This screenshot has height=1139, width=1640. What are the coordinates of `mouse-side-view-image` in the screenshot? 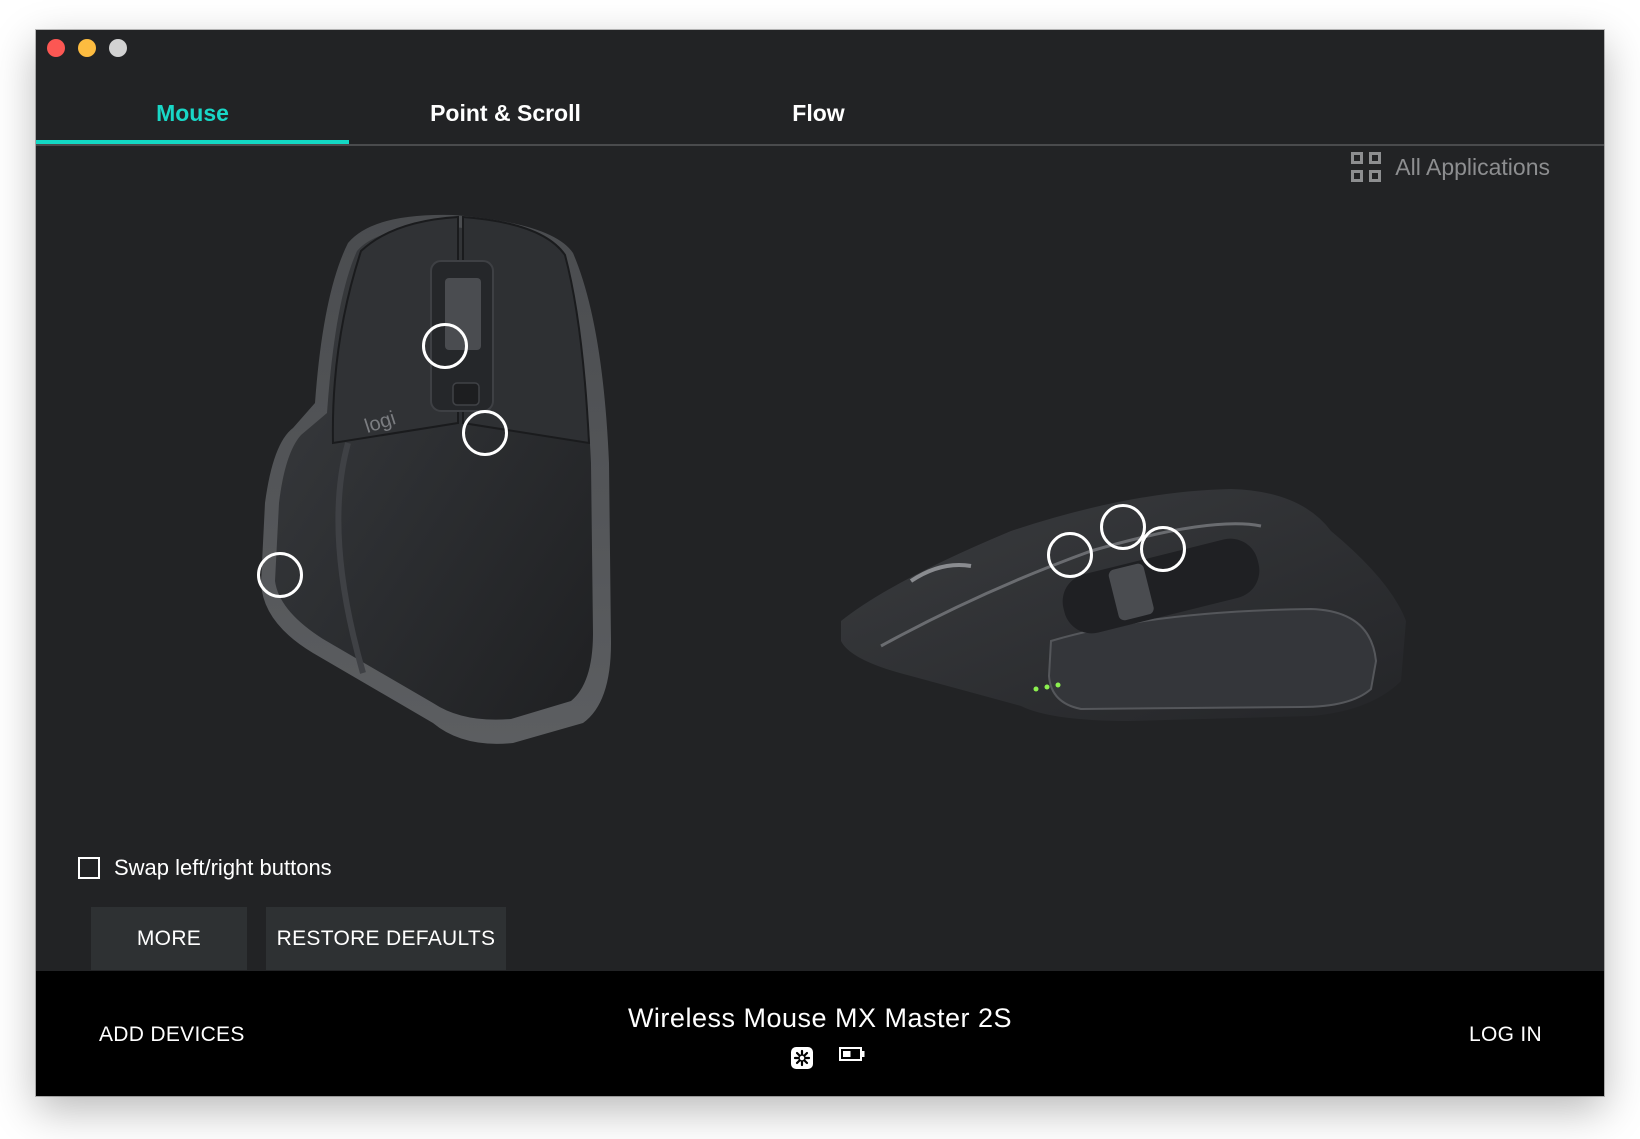 It's located at (1123, 605).